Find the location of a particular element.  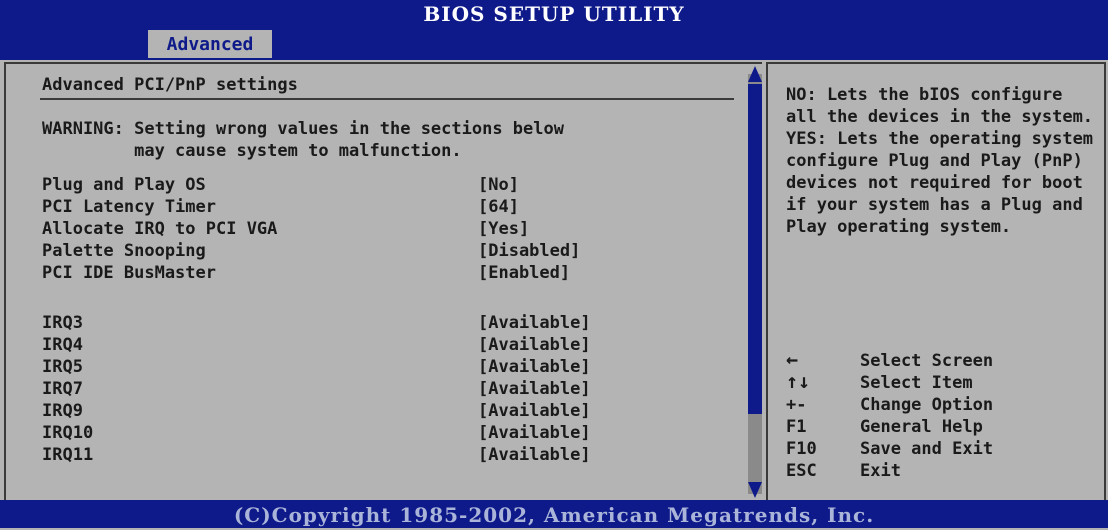

title-bar: BIOS SETUP UTILITY Advanced is located at coordinates (554, 30).